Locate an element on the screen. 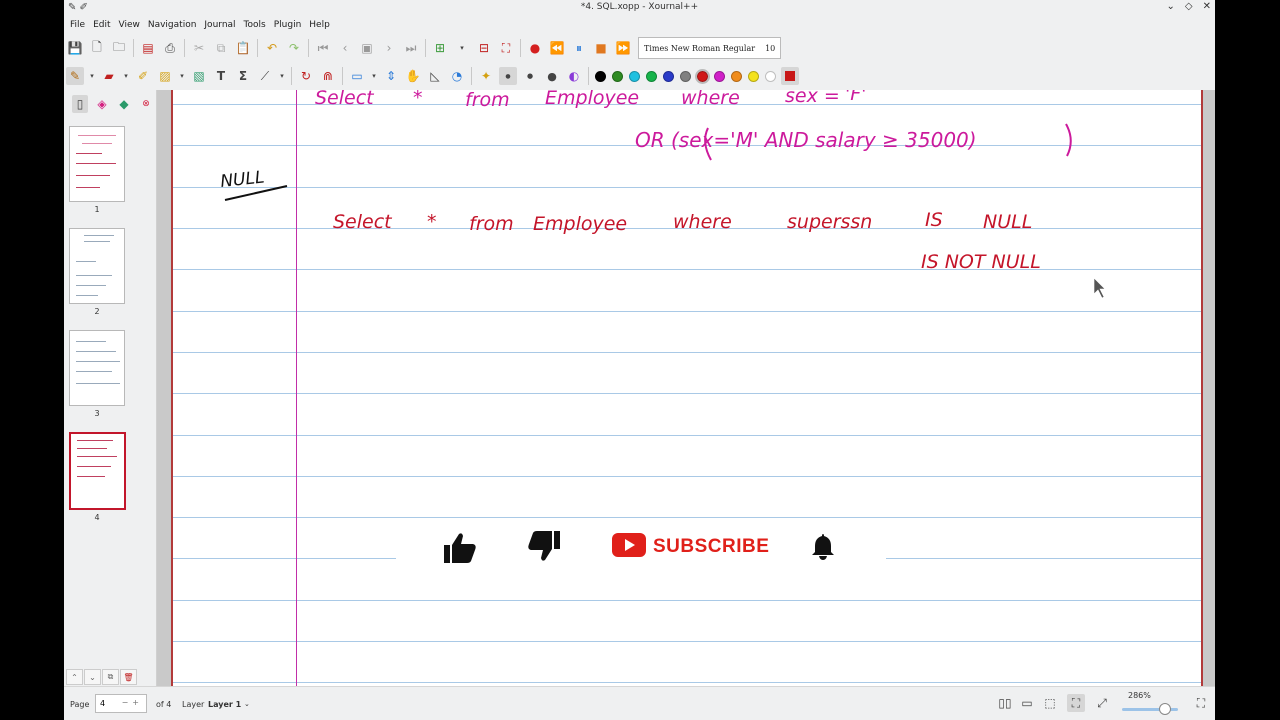  magnet-icon: ⋒ is located at coordinates (328, 76).